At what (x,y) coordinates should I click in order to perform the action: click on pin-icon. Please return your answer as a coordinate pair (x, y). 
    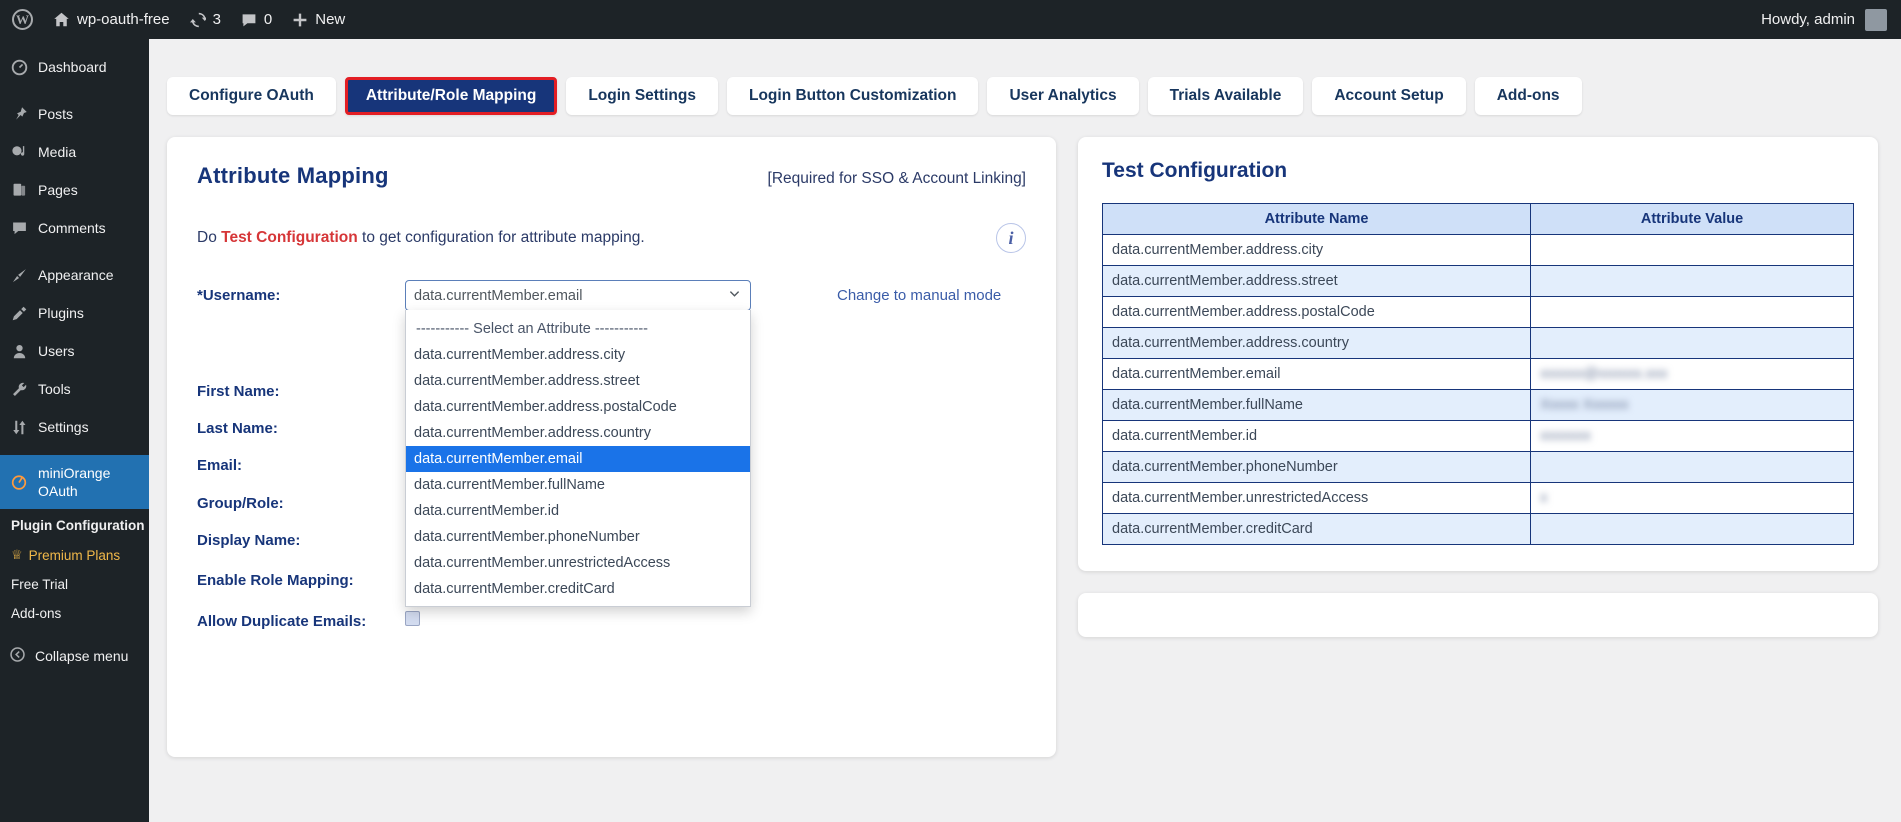
    Looking at the image, I should click on (19, 114).